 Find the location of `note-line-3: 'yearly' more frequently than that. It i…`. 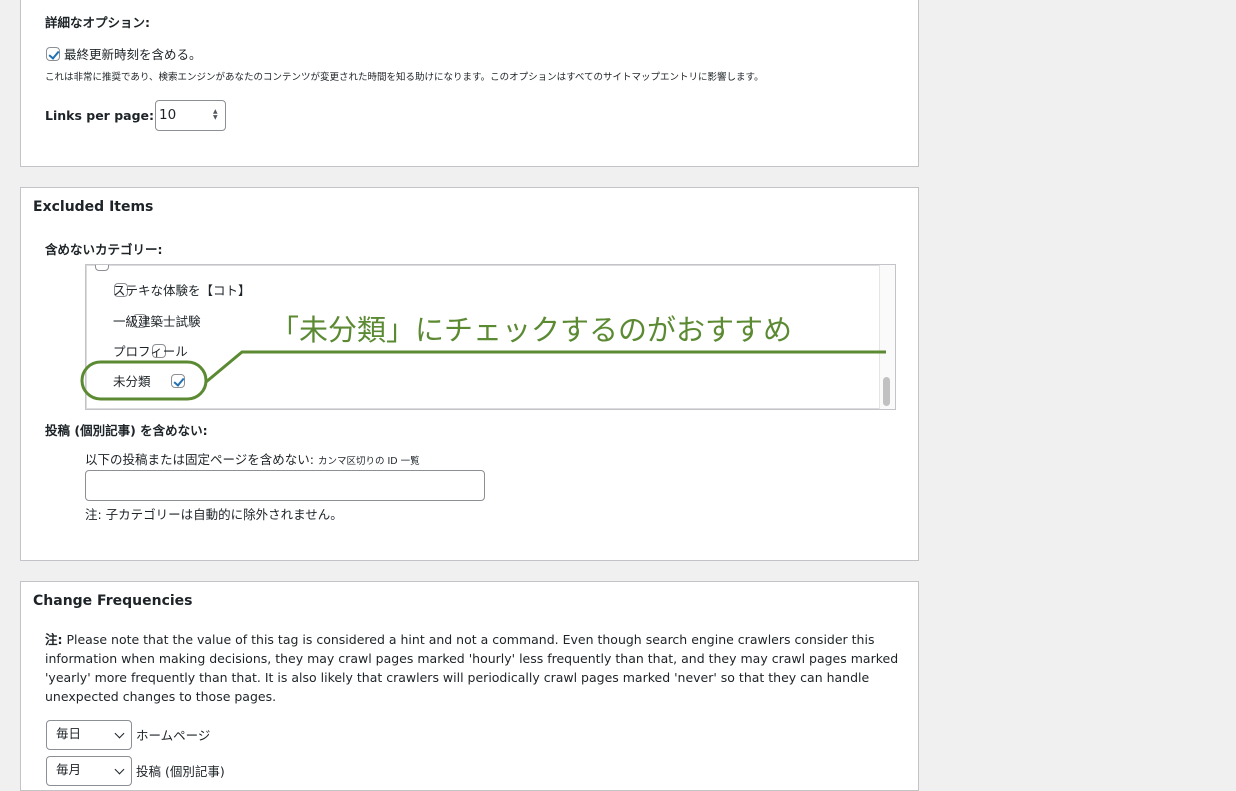

note-line-3: 'yearly' more frequently than that. It i… is located at coordinates (457, 677).